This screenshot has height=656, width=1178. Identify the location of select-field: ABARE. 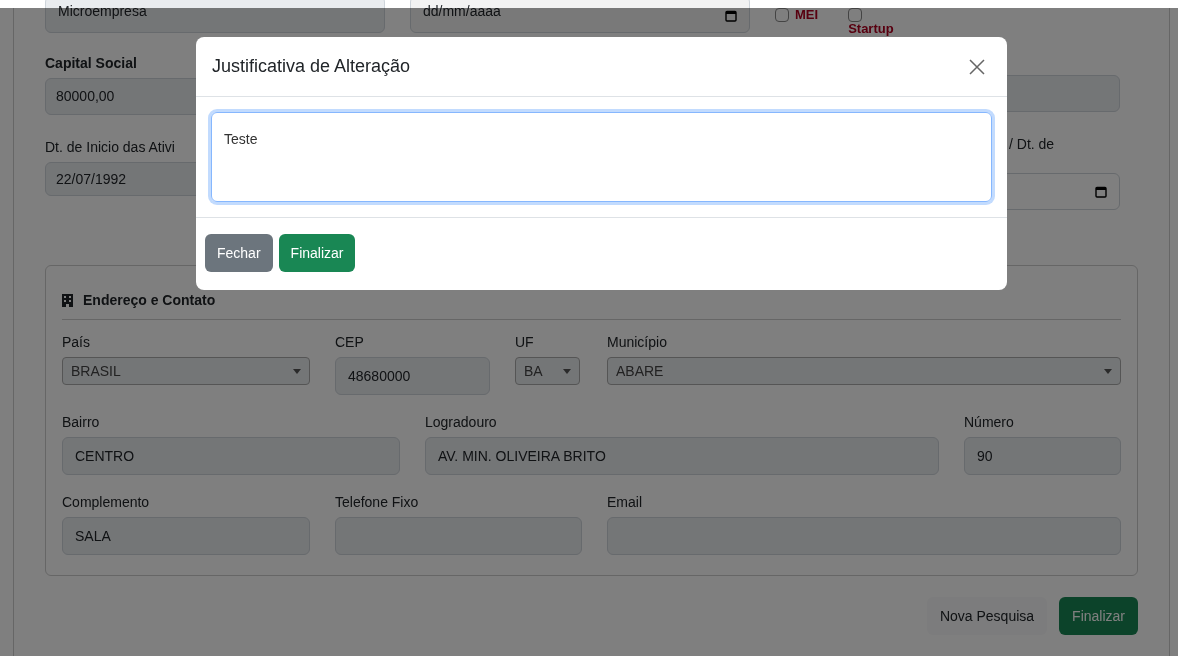
(864, 371).